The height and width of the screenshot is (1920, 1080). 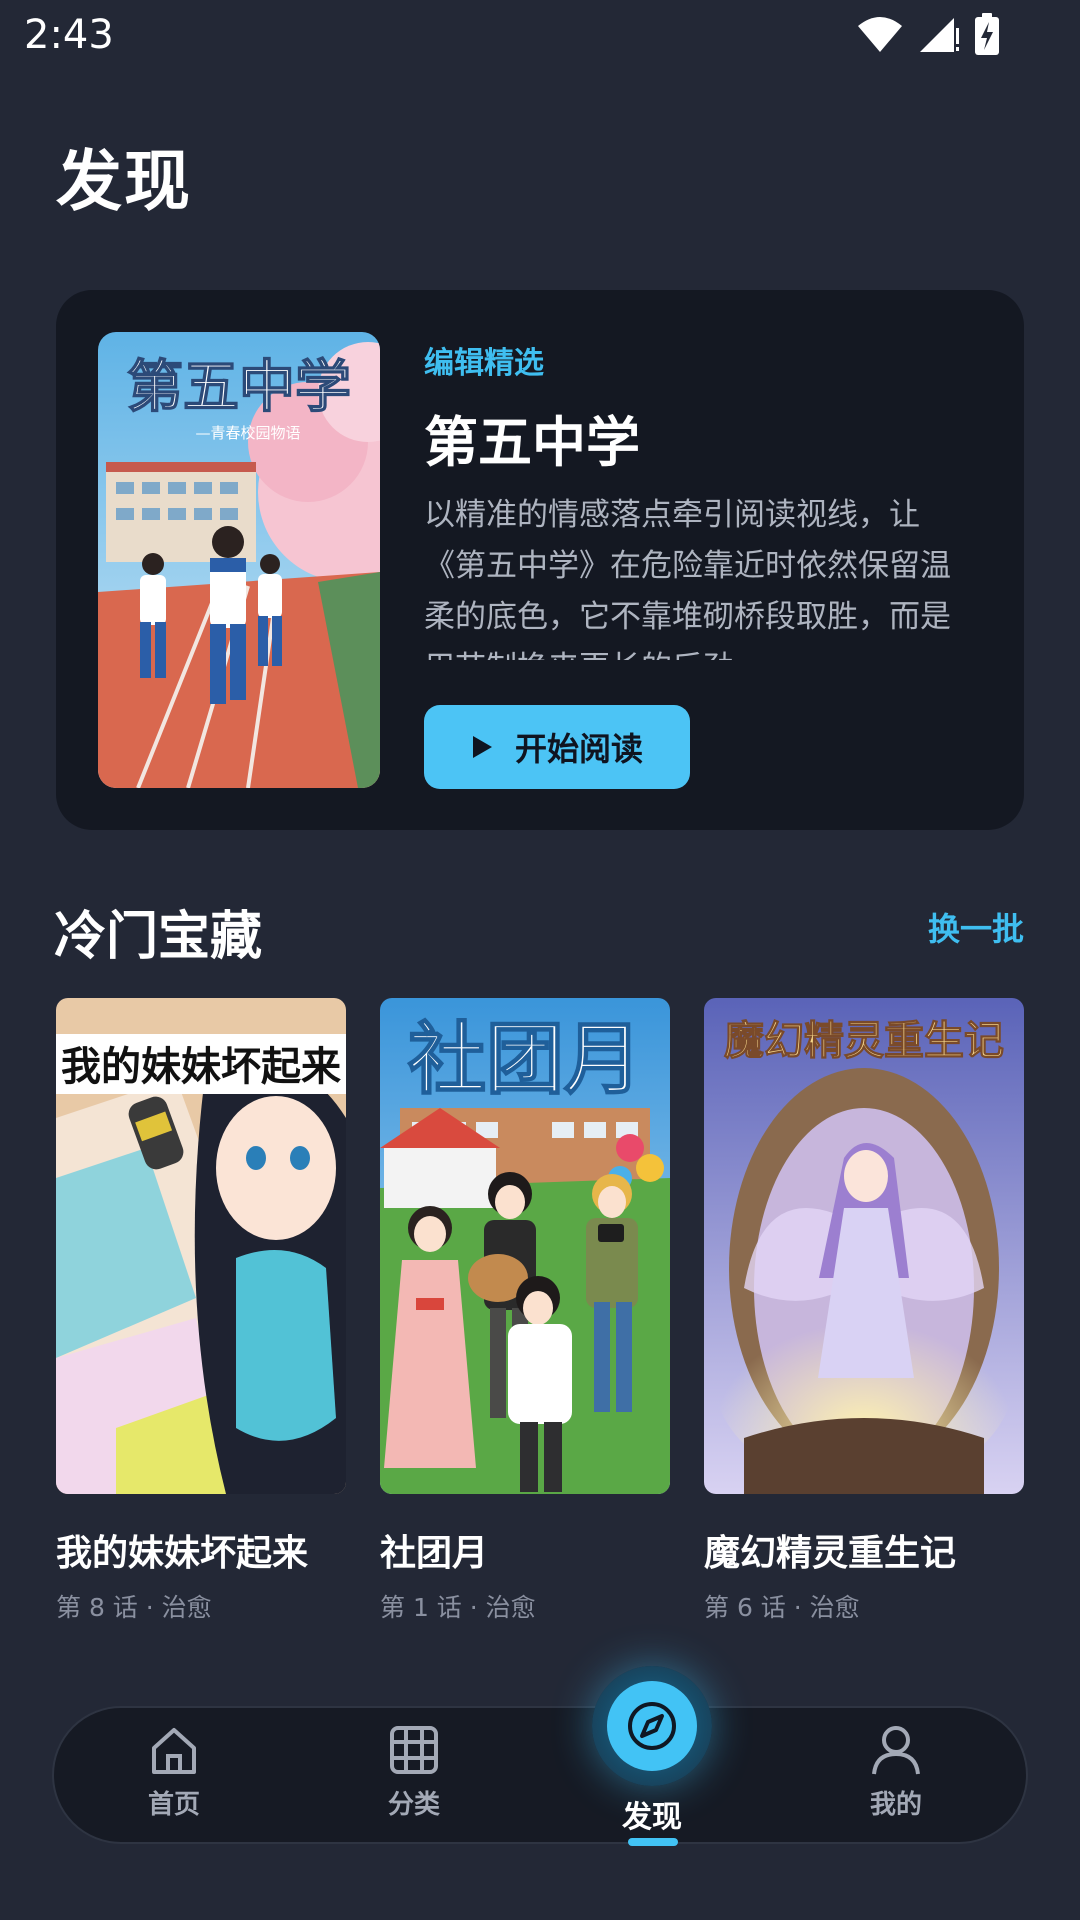 What do you see at coordinates (414, 1777) in the screenshot?
I see `nav-category: 分类` at bounding box center [414, 1777].